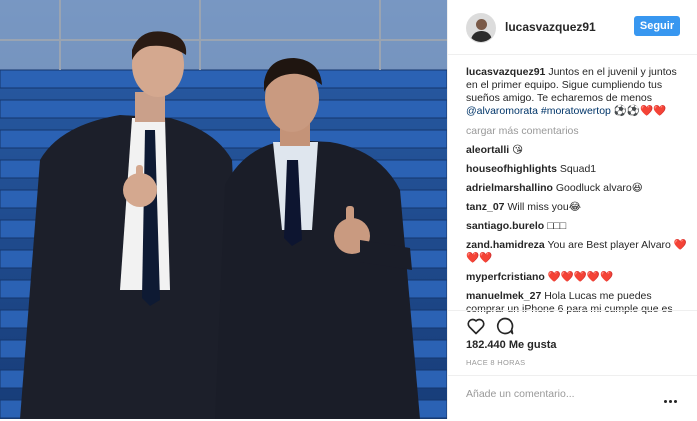  I want to click on comment-item: houseofhighlights Squad1, so click(577, 169).